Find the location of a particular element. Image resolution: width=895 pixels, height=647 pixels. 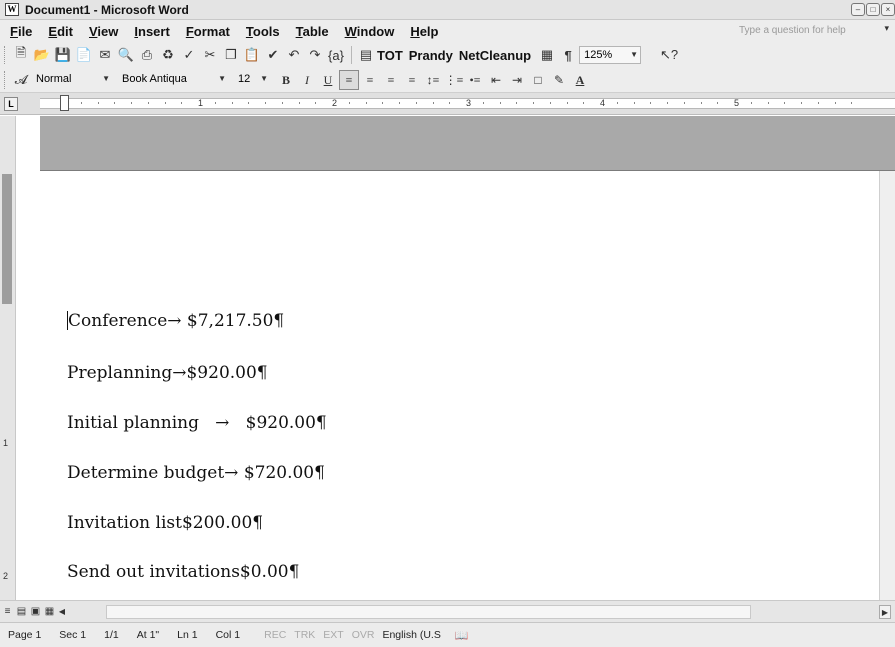

status-ext: EXT is located at coordinates (333, 635).